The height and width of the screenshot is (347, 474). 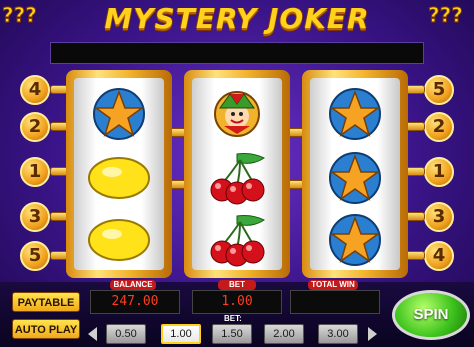 What do you see at coordinates (232, 334) in the screenshot?
I see `bet-option-button: 1.50` at bounding box center [232, 334].